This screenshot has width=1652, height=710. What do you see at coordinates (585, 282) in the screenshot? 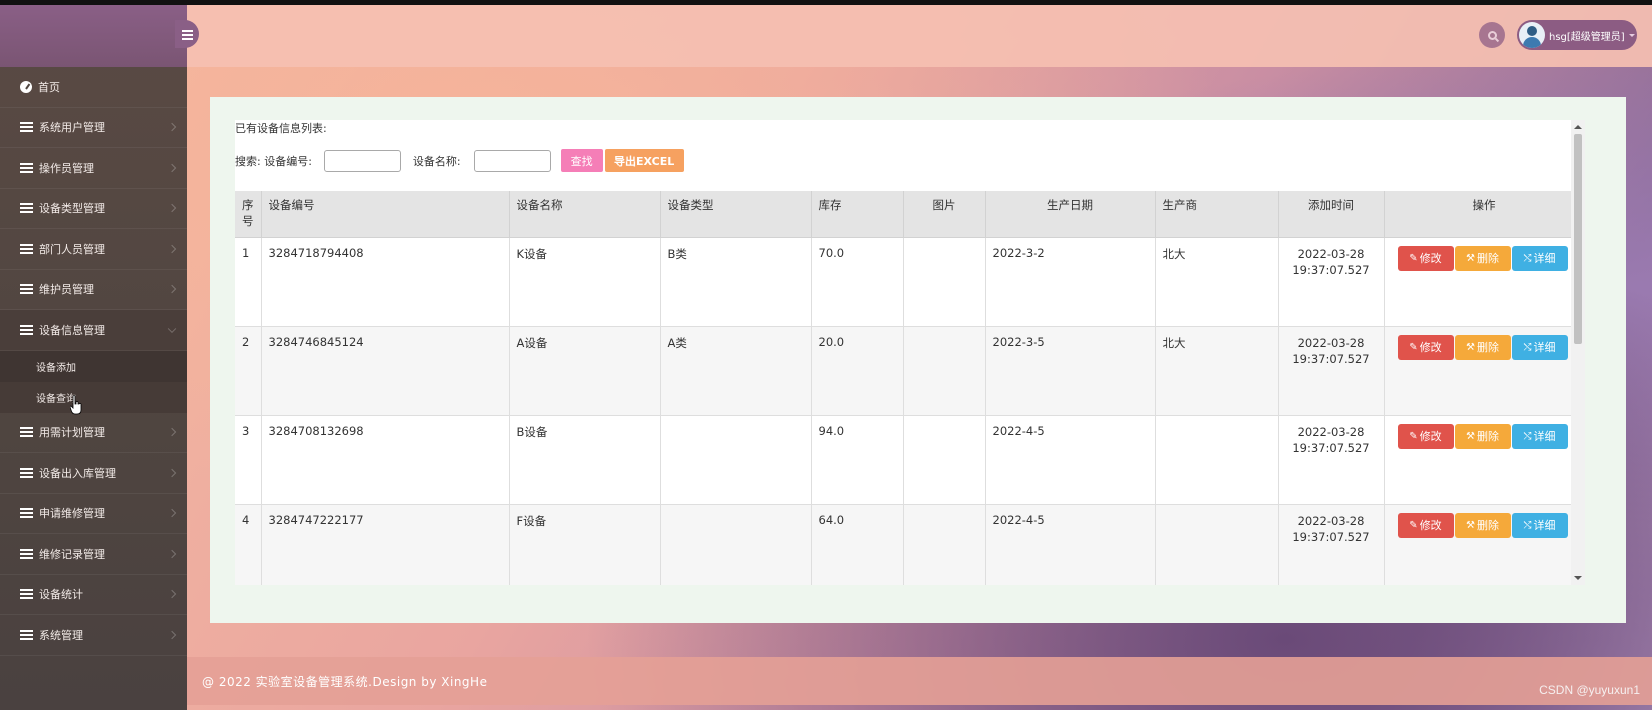
I see `cell-device-name: K设备` at bounding box center [585, 282].